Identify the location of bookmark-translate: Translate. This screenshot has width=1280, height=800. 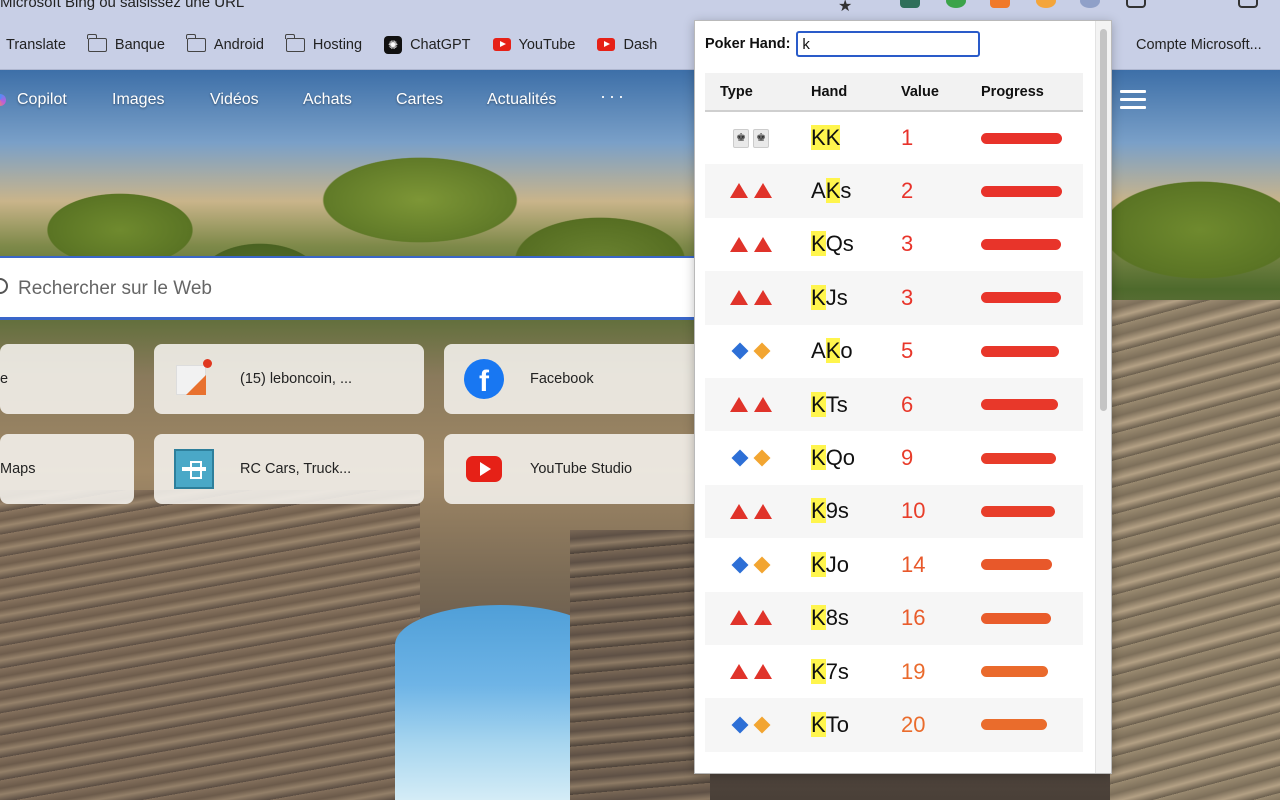
(36, 45).